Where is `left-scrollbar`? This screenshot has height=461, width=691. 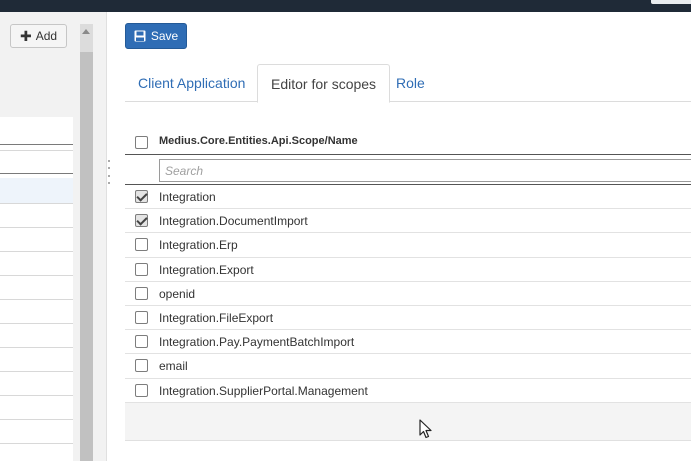 left-scrollbar is located at coordinates (86, 242).